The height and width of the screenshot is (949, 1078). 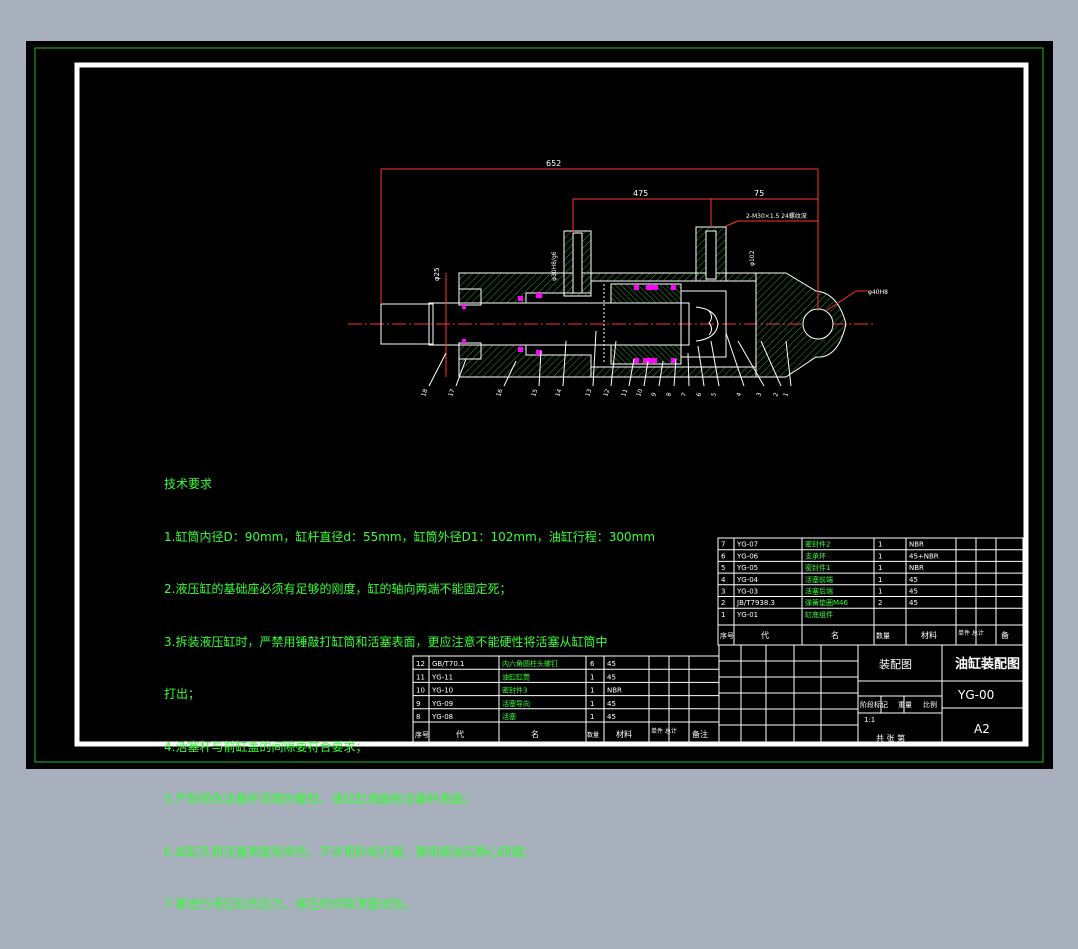 What do you see at coordinates (940, 699) in the screenshot?
I see `title-block-text: 装配图 油缸装配图 YG-00 A2 阶段标记 重量 比例 1:1 共 张 第` at bounding box center [940, 699].